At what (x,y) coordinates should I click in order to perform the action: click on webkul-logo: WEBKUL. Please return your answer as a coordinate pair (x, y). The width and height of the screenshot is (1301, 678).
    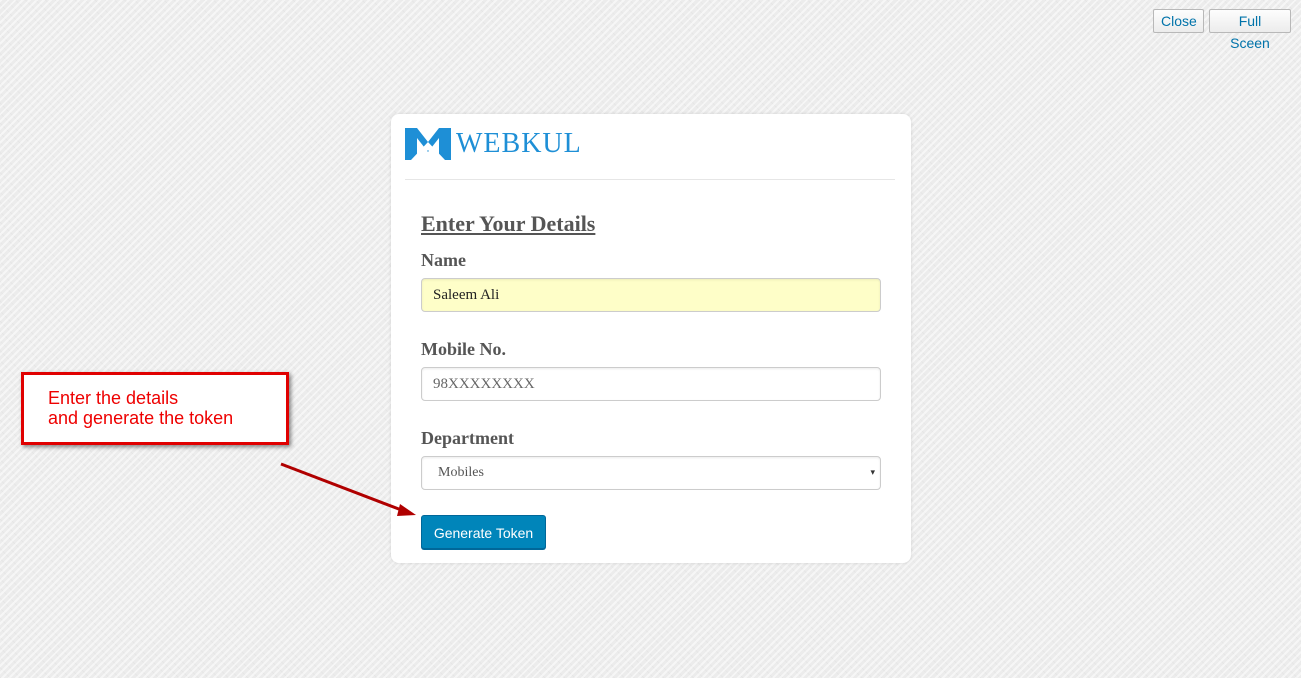
    Looking at the image, I should click on (493, 144).